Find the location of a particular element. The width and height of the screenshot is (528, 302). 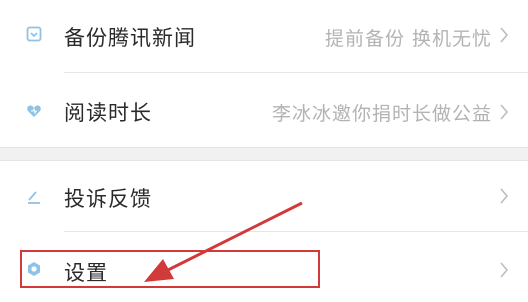

menu-item-subtitle: 提前备份 换机无忧 is located at coordinates (408, 39).